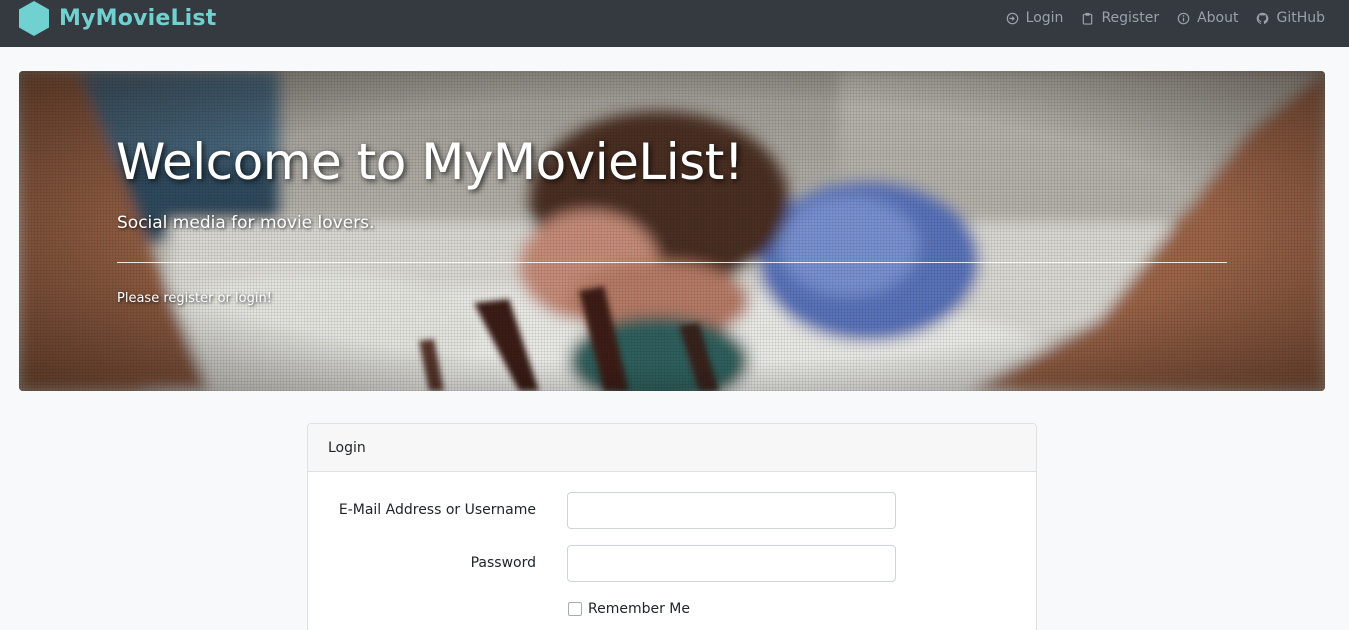 This screenshot has height=630, width=1349. What do you see at coordinates (503, 563) in the screenshot?
I see `password-label: Password` at bounding box center [503, 563].